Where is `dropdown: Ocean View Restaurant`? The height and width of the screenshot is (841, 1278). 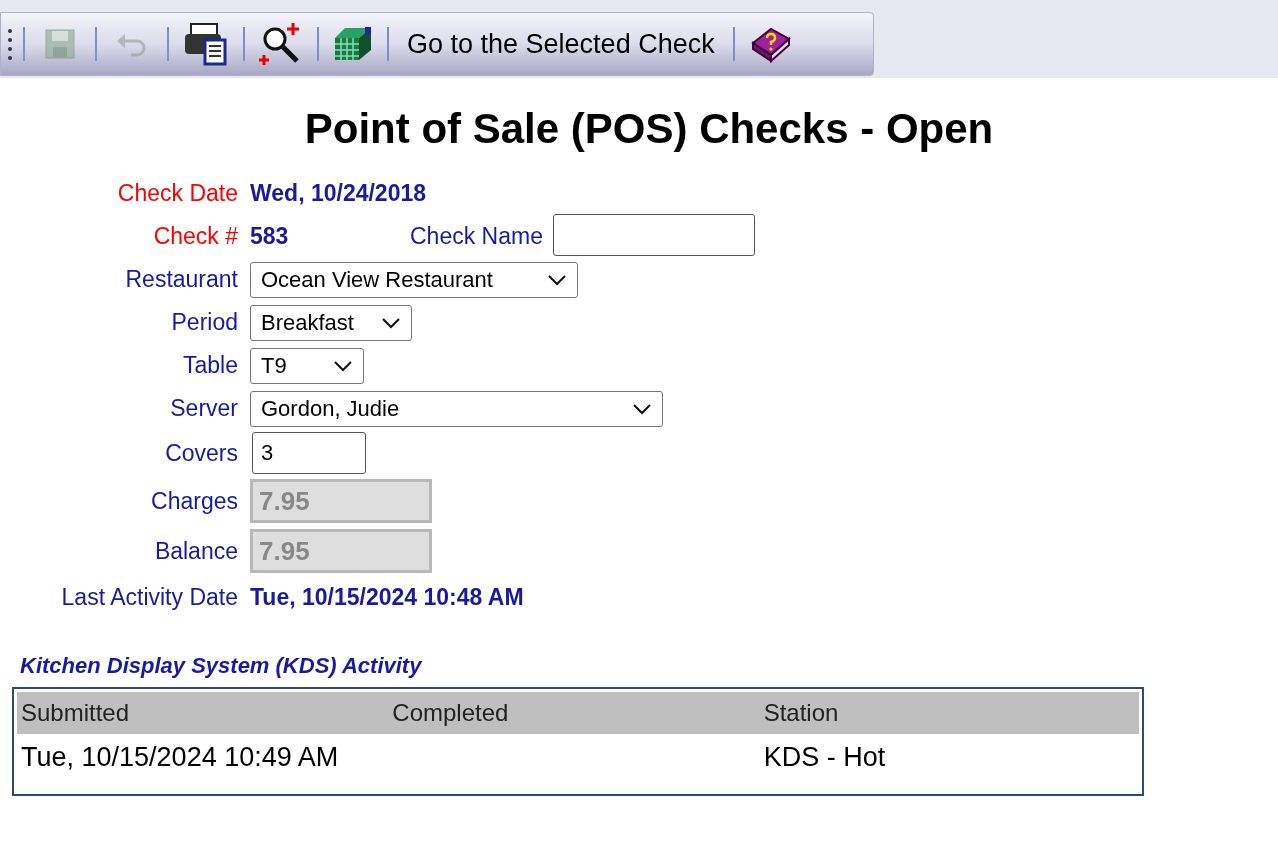
dropdown: Ocean View Restaurant is located at coordinates (414, 279).